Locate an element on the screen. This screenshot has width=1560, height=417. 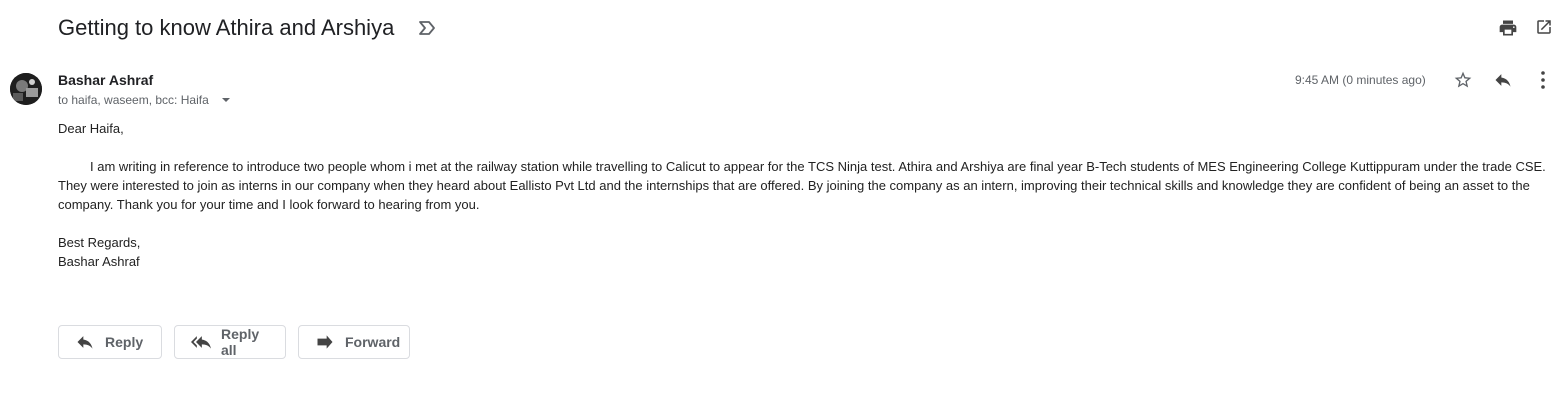
avatar is located at coordinates (26, 89).